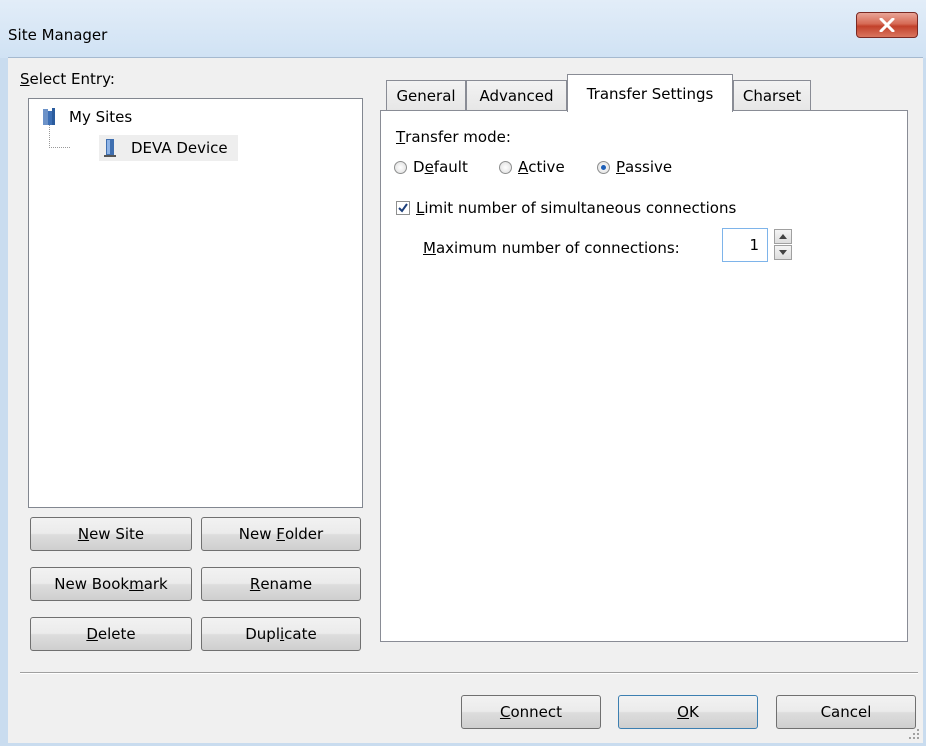 This screenshot has width=926, height=746. I want to click on checkbox-indicator, so click(403, 208).